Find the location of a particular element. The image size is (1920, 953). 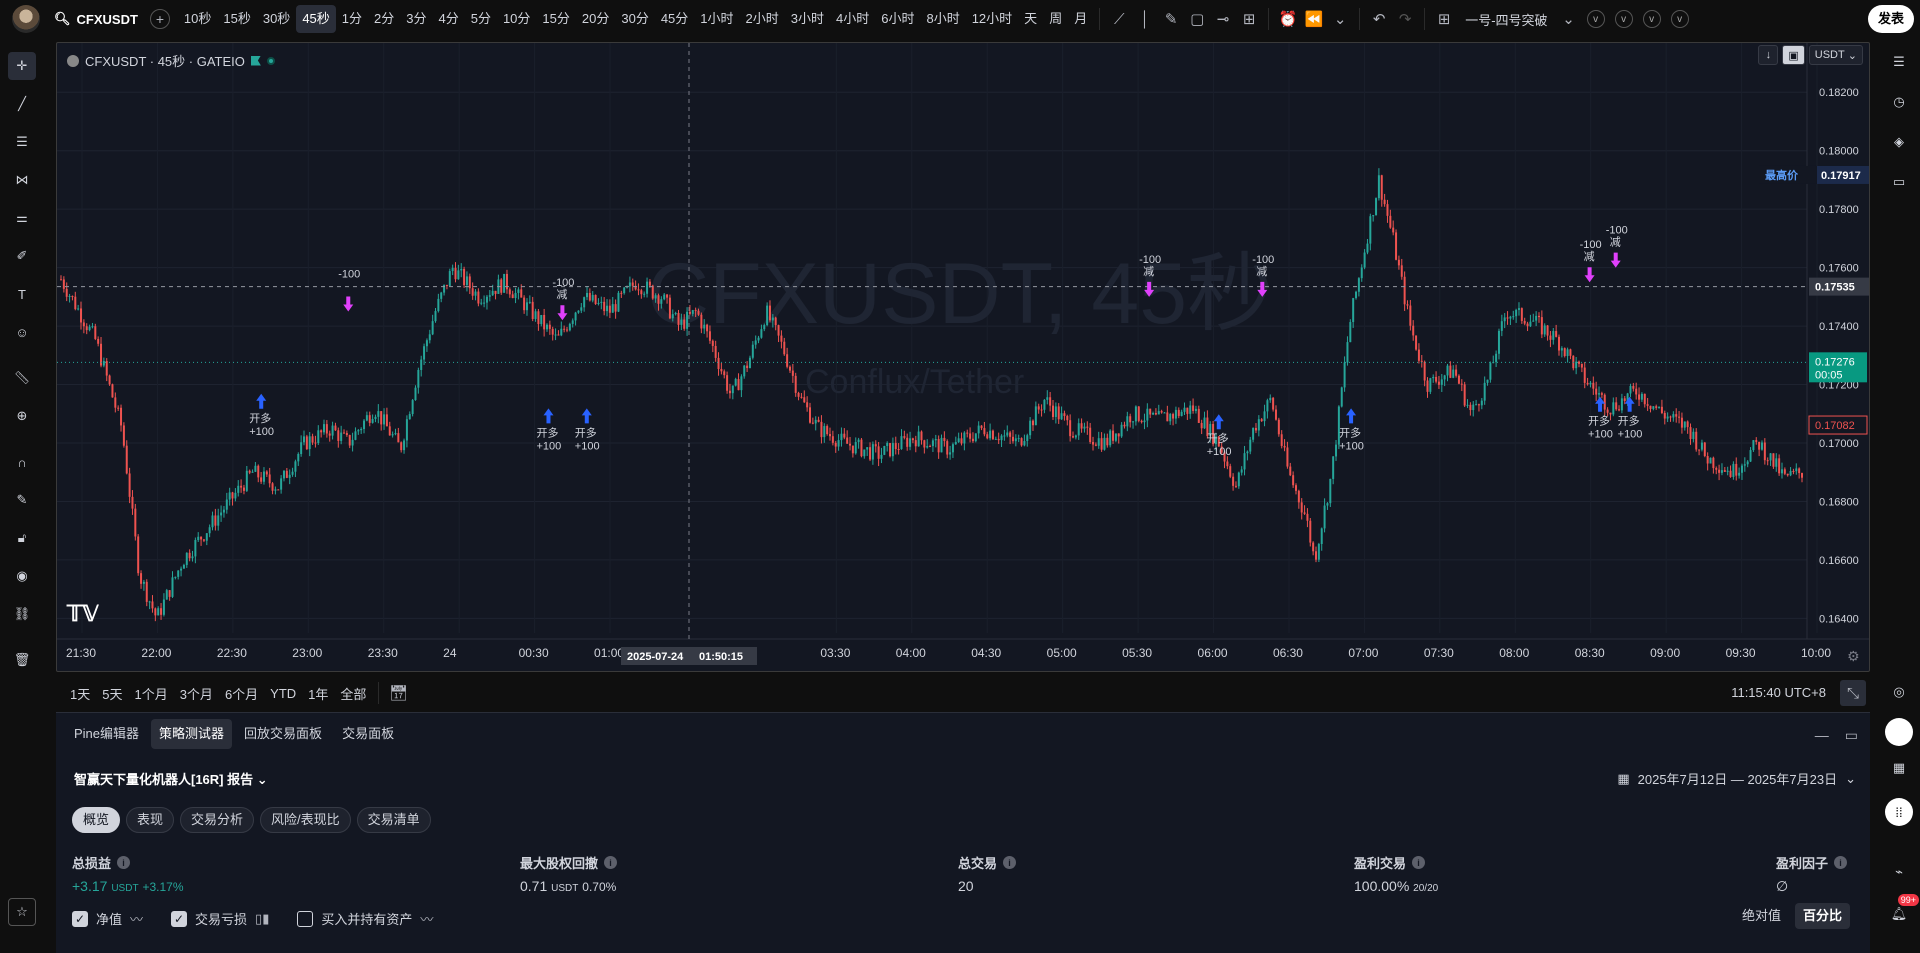

interval-2: 30秒 is located at coordinates (276, 19).